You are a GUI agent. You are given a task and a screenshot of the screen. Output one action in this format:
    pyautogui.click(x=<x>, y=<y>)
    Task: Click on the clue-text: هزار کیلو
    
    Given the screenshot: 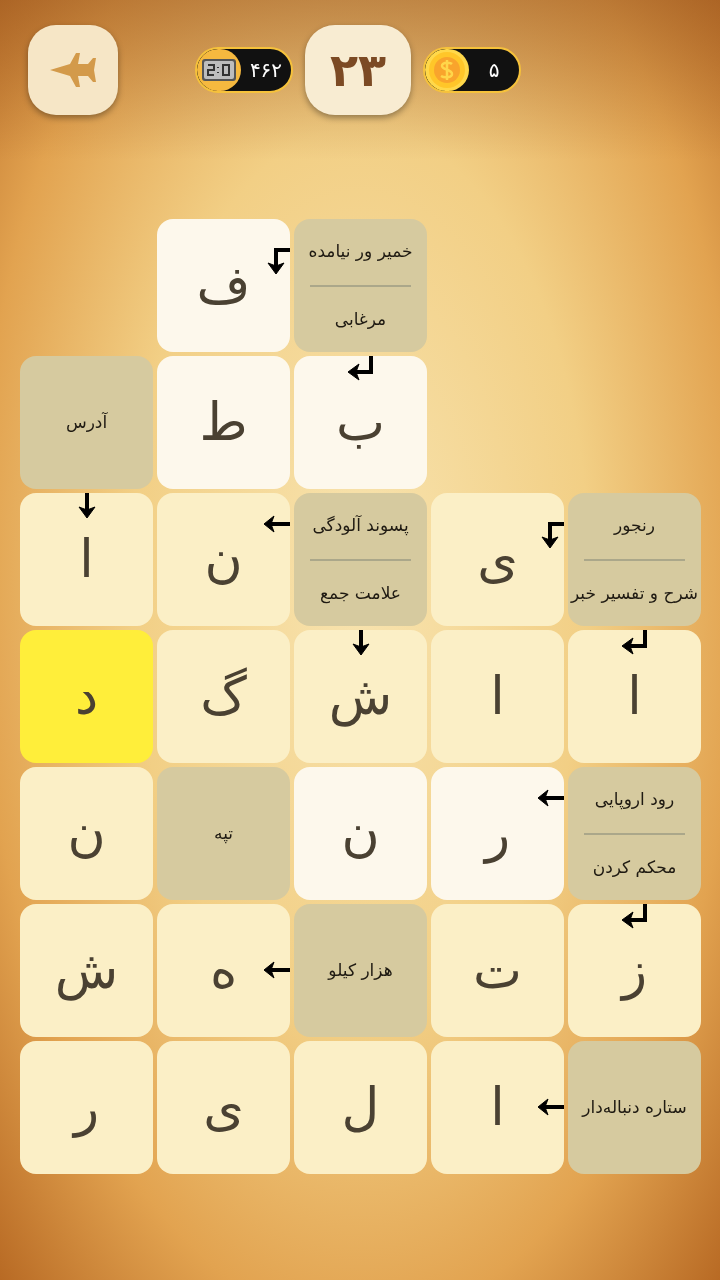 What is the action you would take?
    pyautogui.click(x=360, y=970)
    